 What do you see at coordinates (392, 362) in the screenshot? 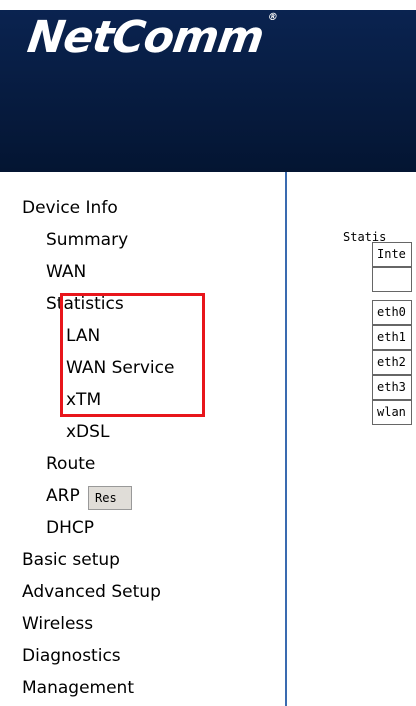
I see `table-row: eth2` at bounding box center [392, 362].